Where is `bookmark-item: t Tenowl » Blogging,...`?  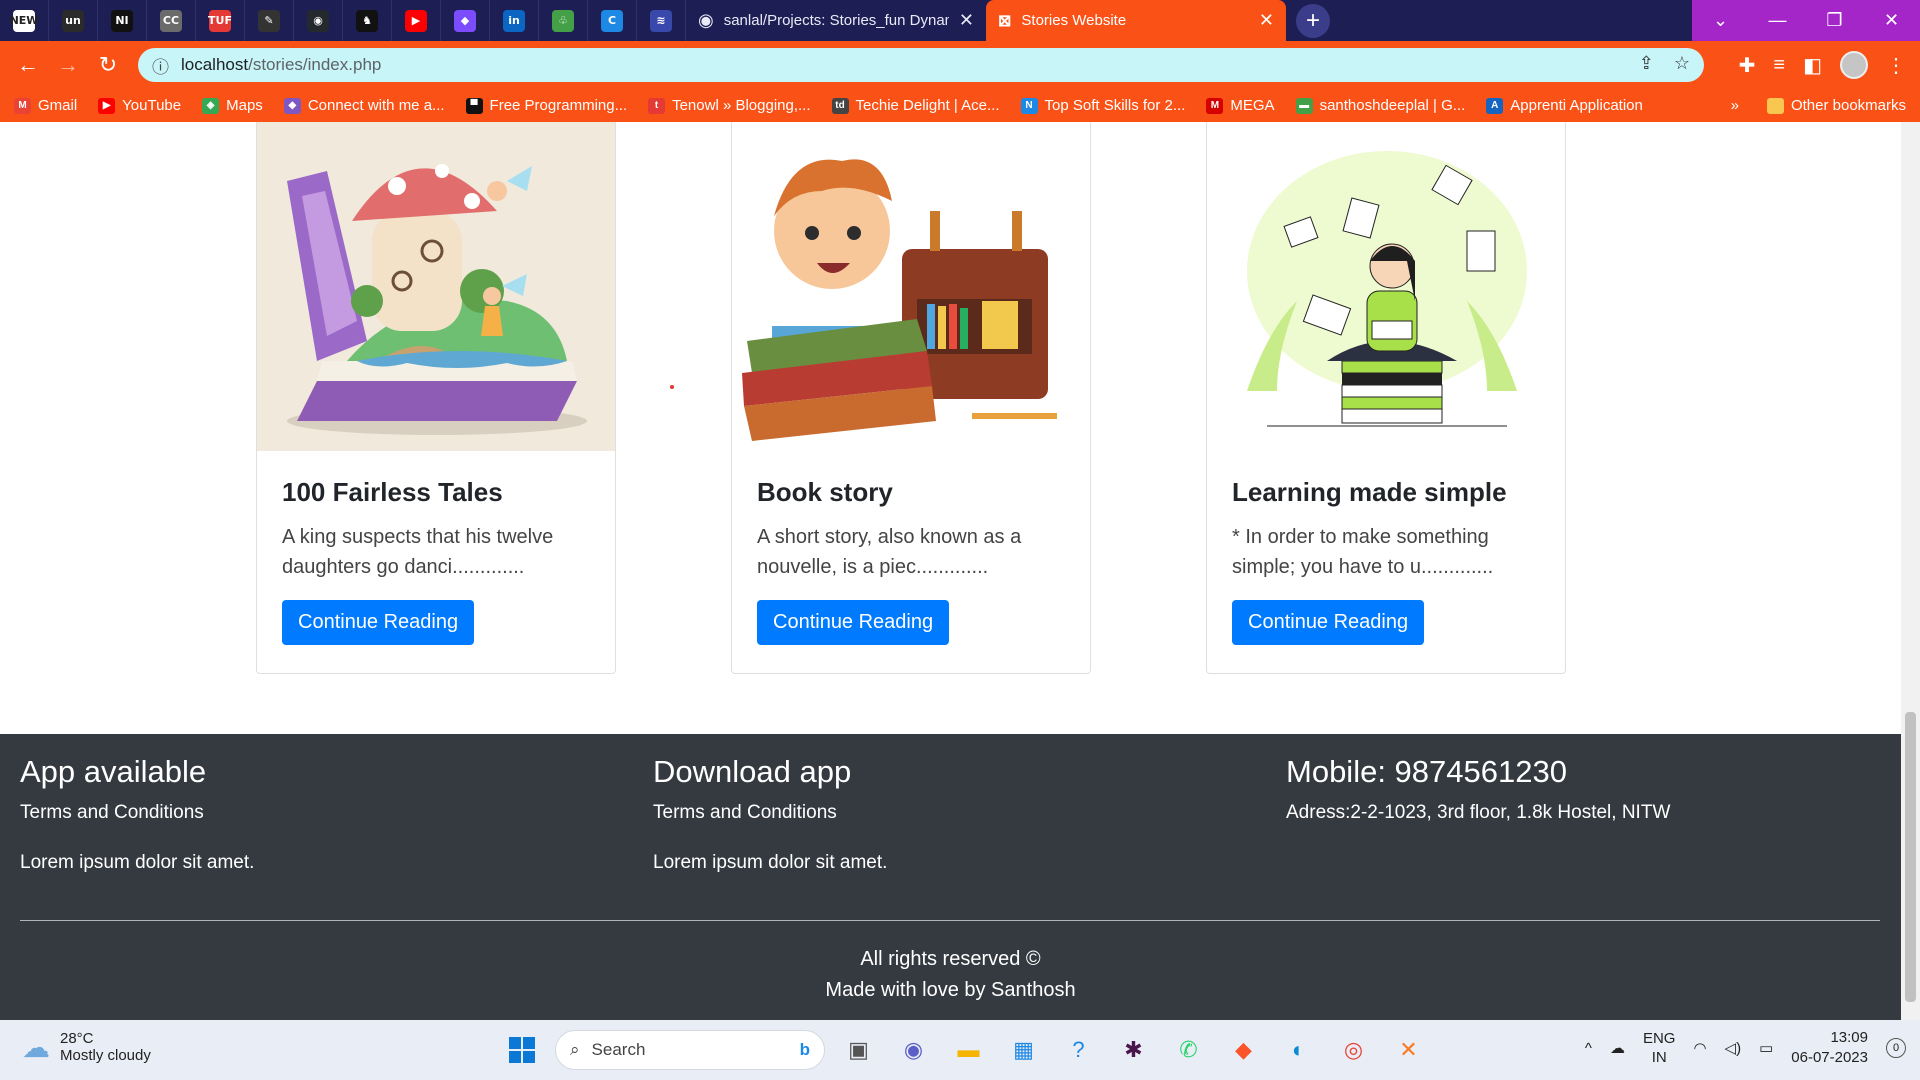 bookmark-item: t Tenowl » Blogging,... is located at coordinates (729, 105).